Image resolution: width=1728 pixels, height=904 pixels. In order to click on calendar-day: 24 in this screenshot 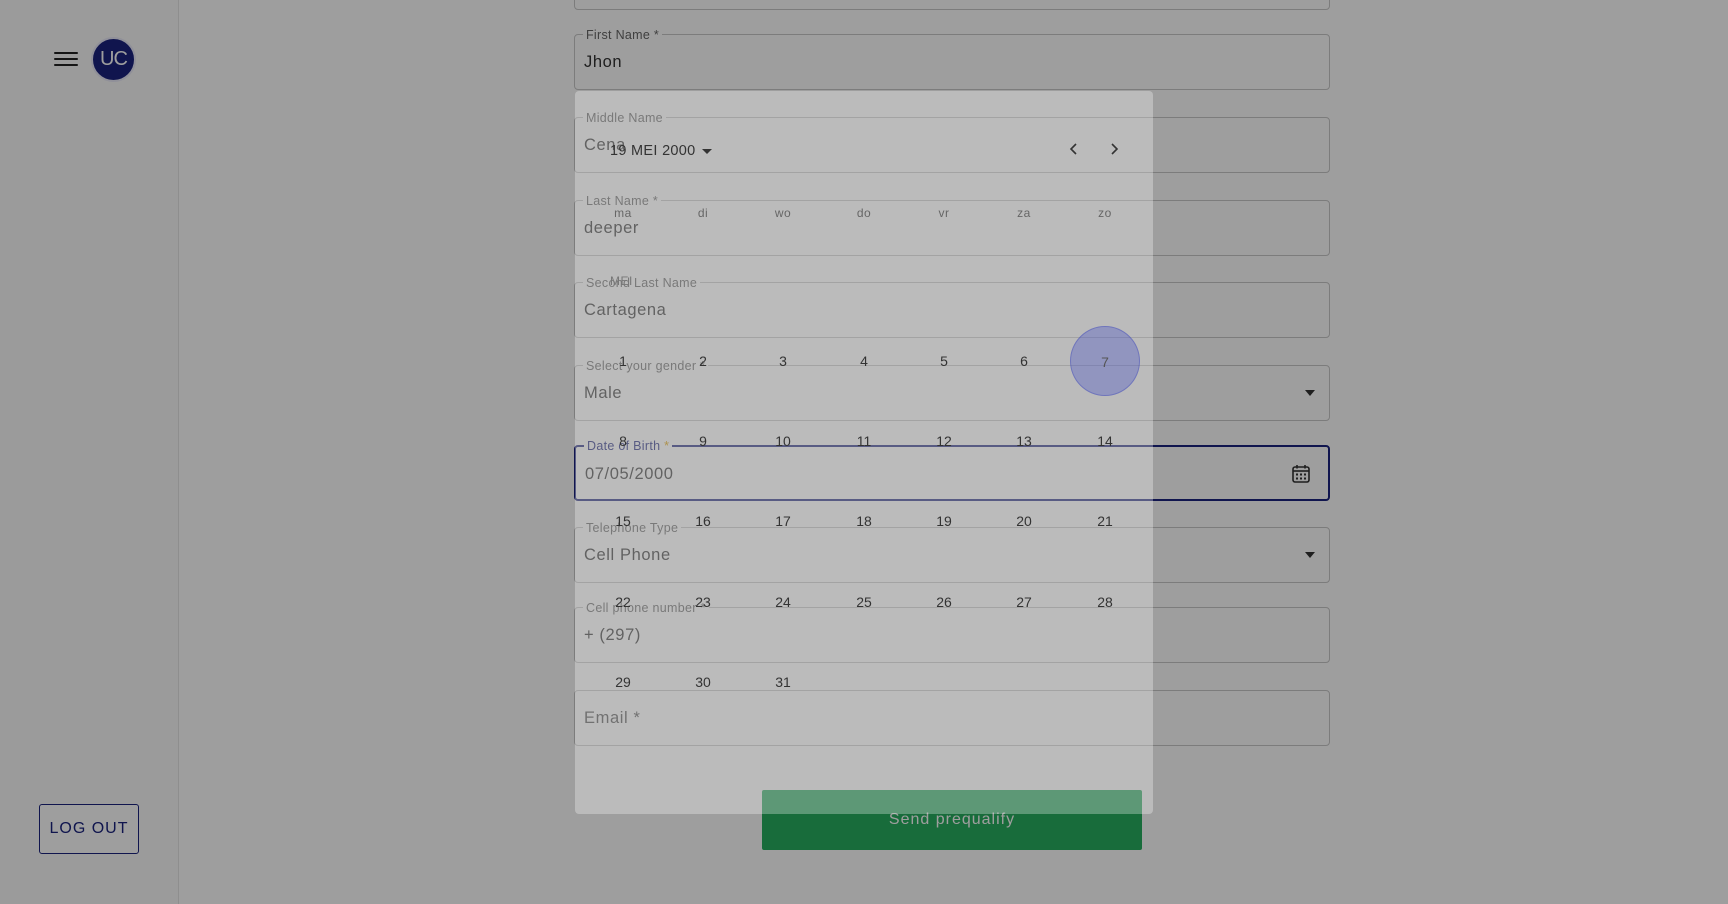, I will do `click(783, 602)`.